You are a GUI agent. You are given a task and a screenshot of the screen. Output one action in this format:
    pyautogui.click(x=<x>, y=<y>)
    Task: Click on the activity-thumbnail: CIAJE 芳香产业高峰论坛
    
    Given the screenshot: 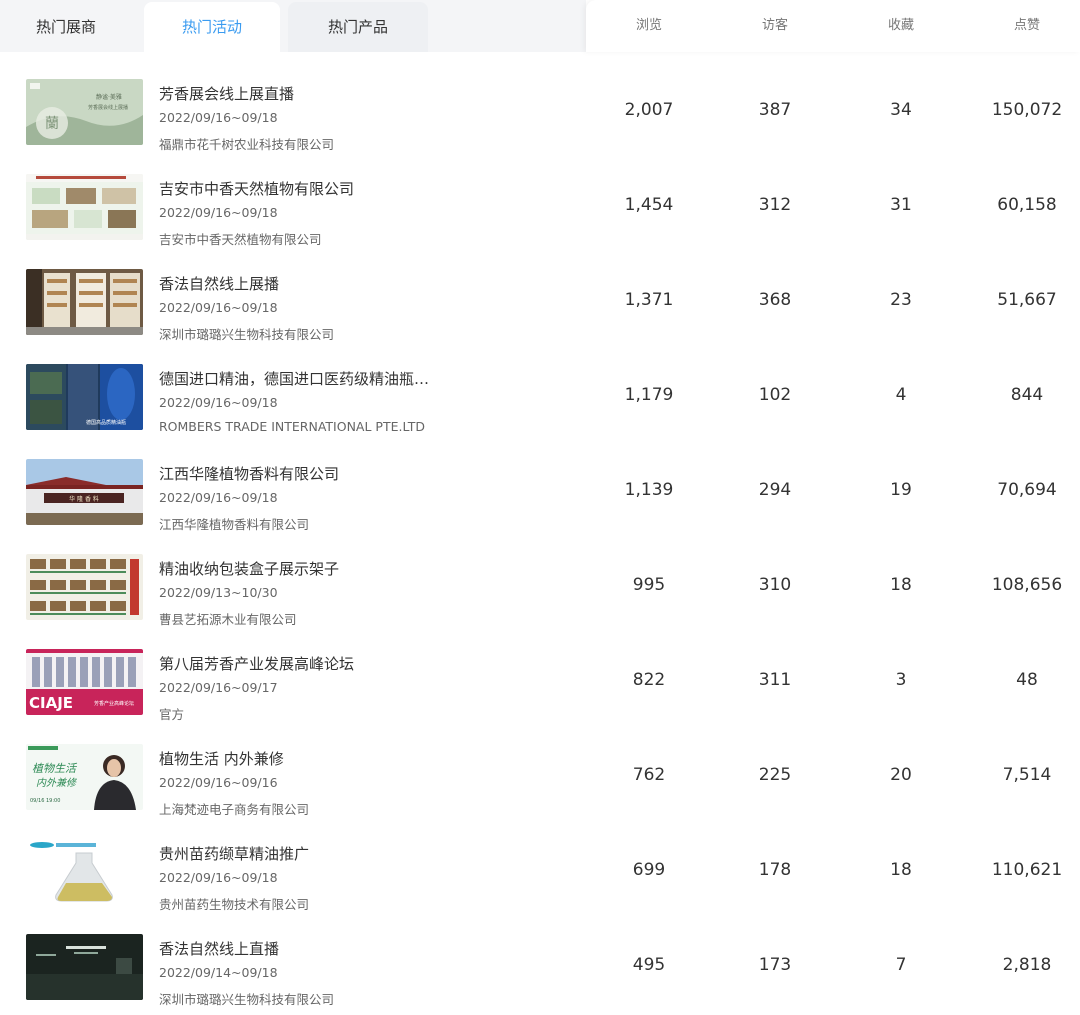 What is the action you would take?
    pyautogui.click(x=84, y=682)
    